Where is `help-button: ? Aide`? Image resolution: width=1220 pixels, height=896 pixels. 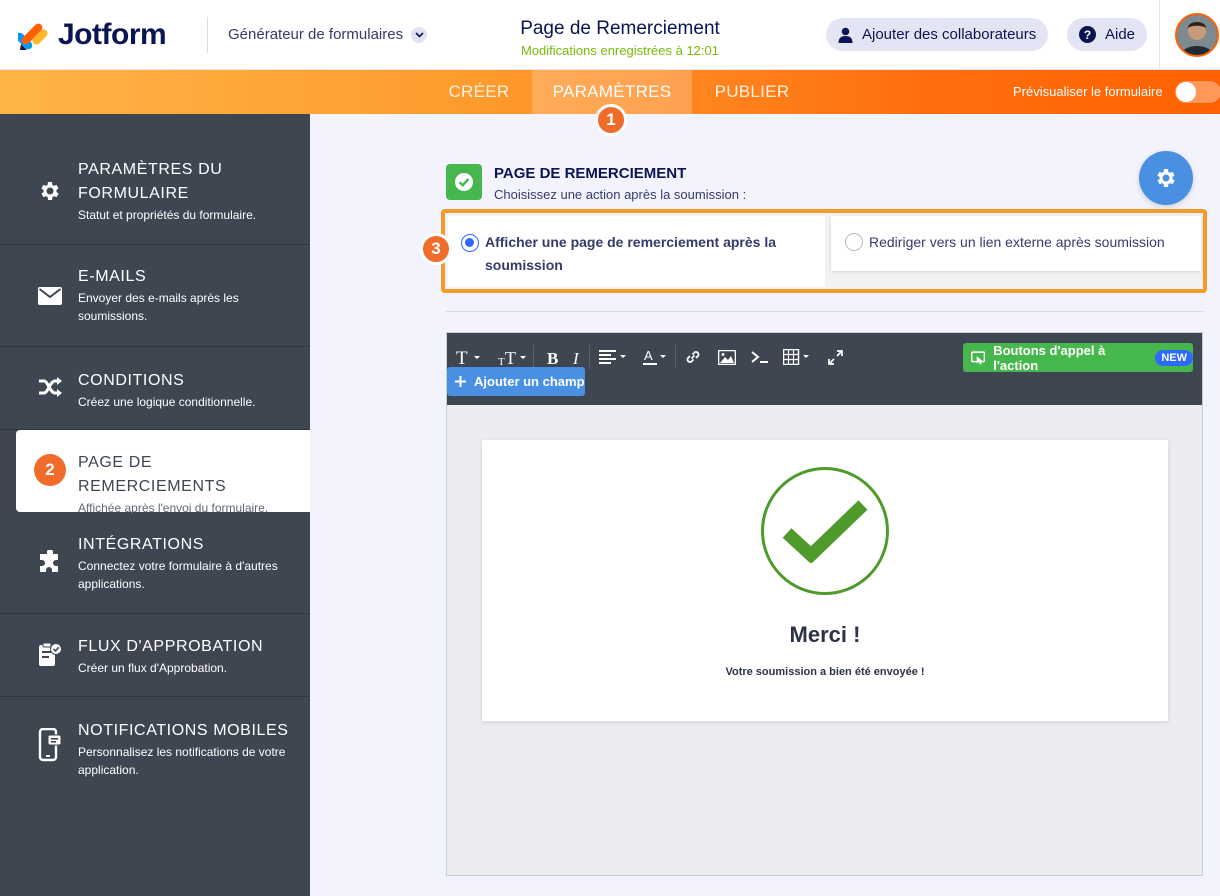 help-button: ? Aide is located at coordinates (1107, 34).